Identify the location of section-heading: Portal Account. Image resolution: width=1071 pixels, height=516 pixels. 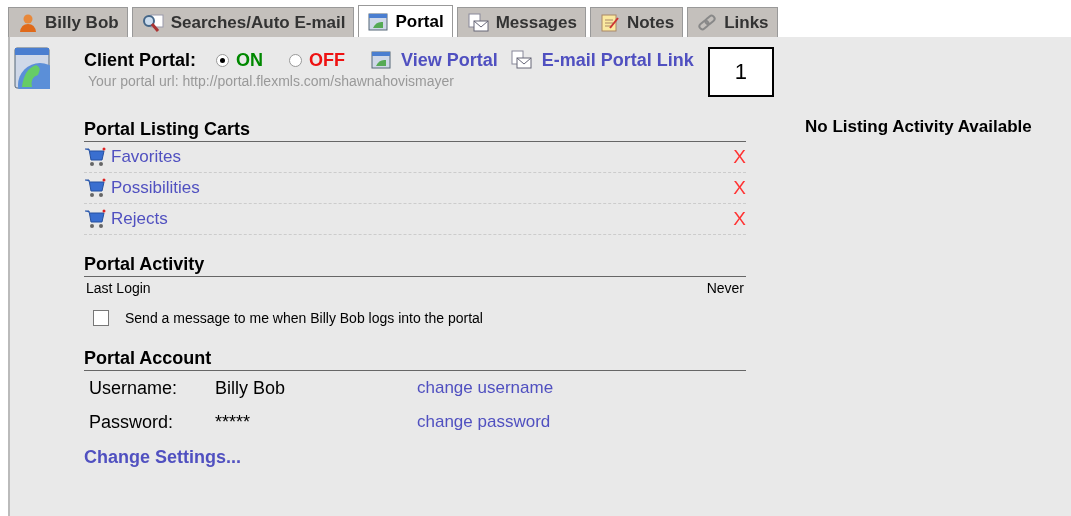
(415, 359).